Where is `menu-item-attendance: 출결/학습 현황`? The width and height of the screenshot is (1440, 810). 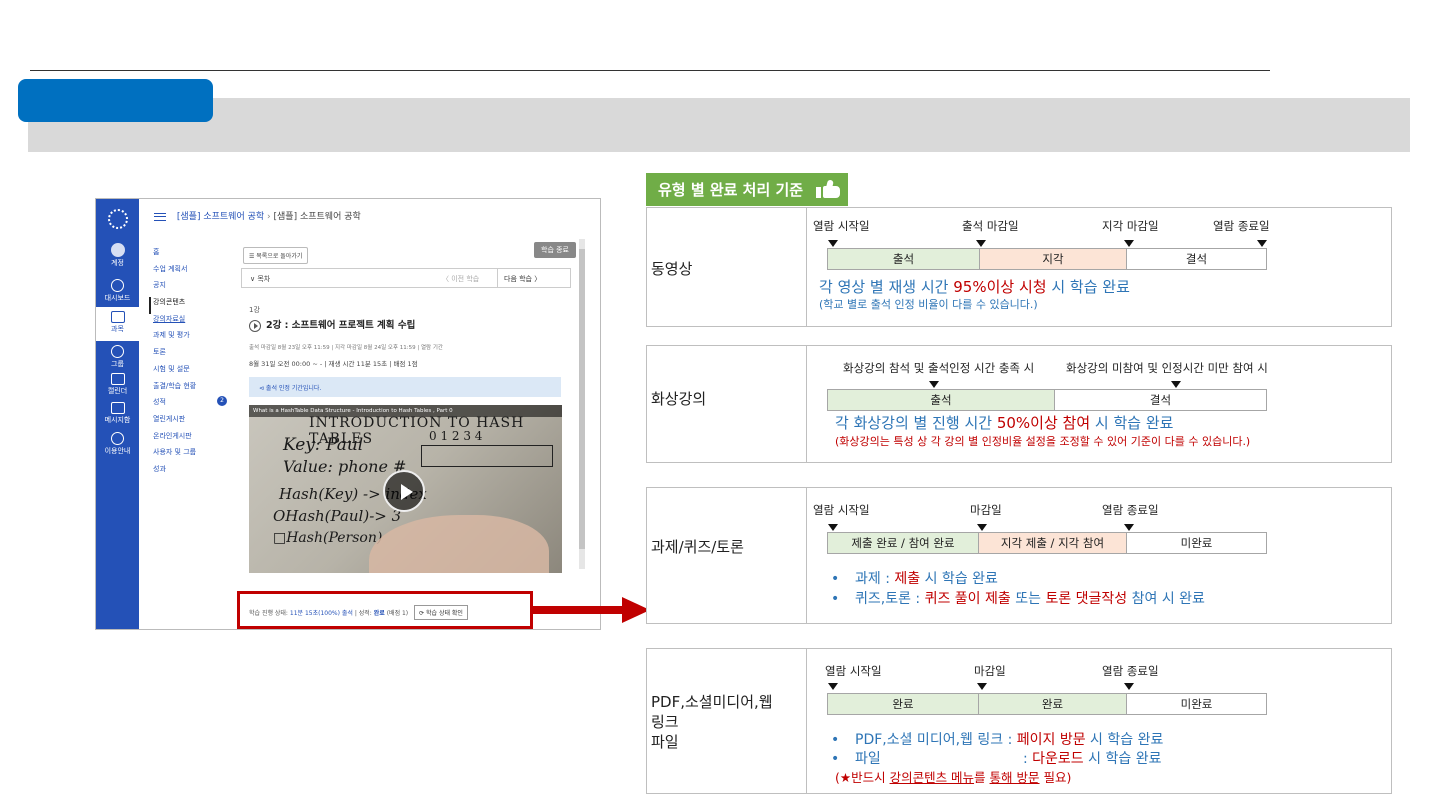 menu-item-attendance: 출결/학습 현황 is located at coordinates (174, 389).